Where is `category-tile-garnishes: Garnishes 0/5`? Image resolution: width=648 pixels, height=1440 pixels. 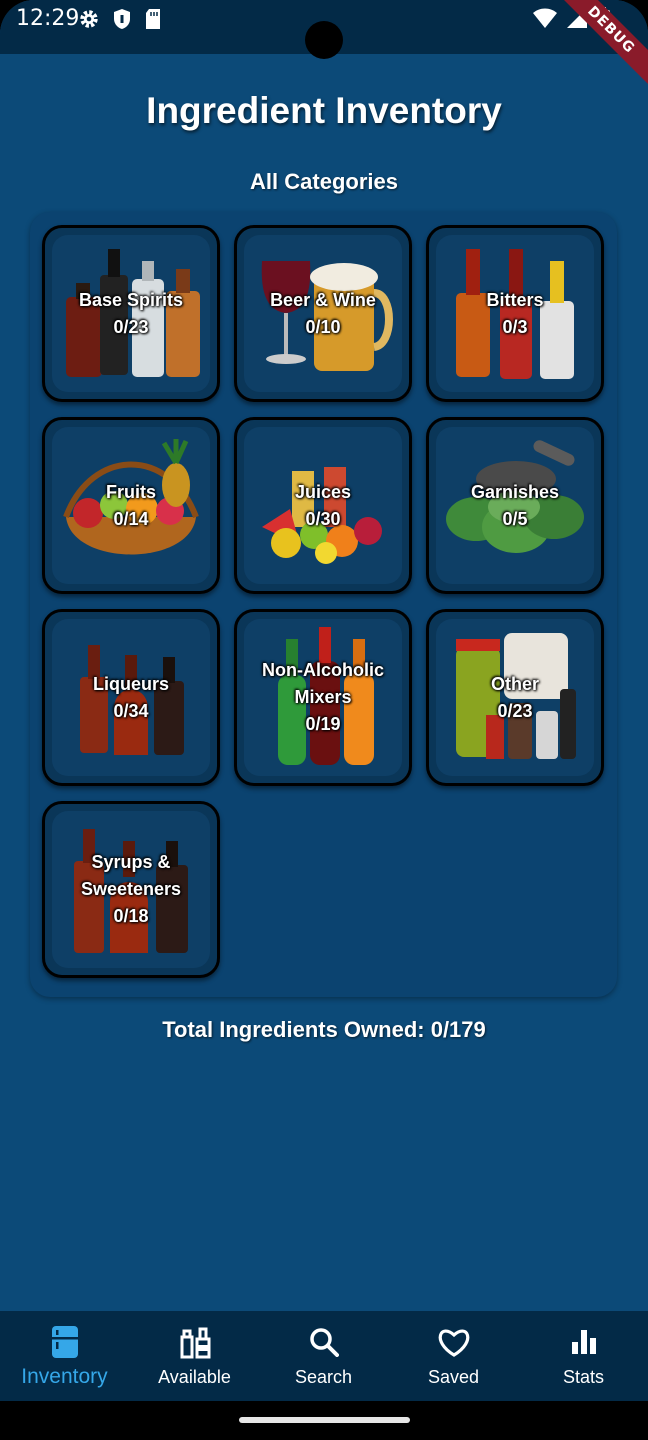 category-tile-garnishes: Garnishes 0/5 is located at coordinates (515, 505).